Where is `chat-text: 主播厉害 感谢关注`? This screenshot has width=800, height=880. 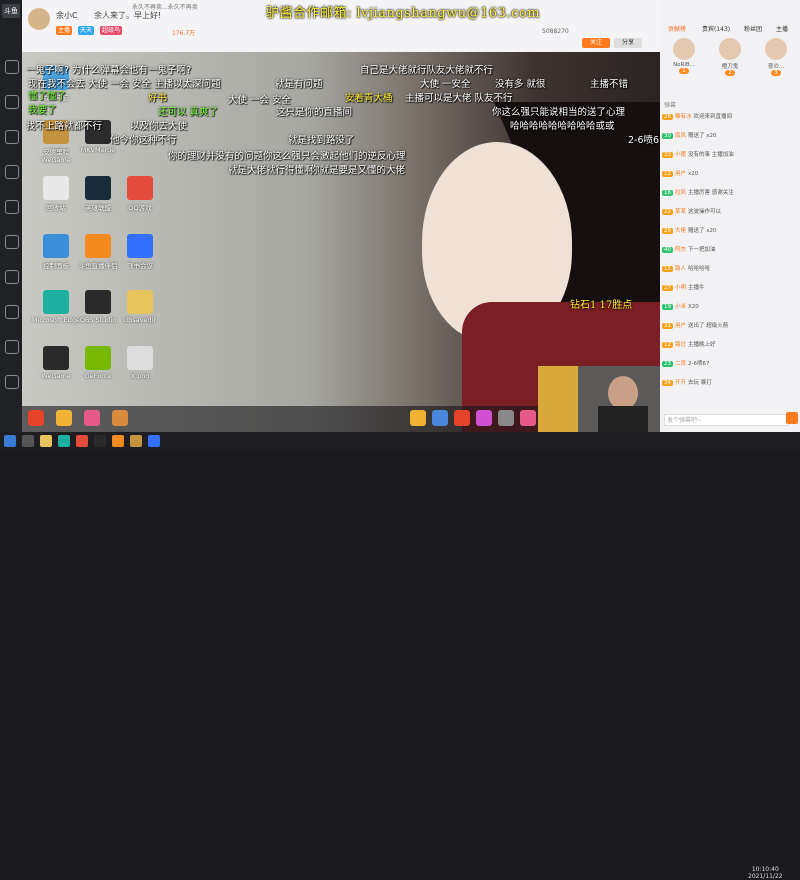
chat-text: 主播厉害 感谢关注 is located at coordinates (711, 193).